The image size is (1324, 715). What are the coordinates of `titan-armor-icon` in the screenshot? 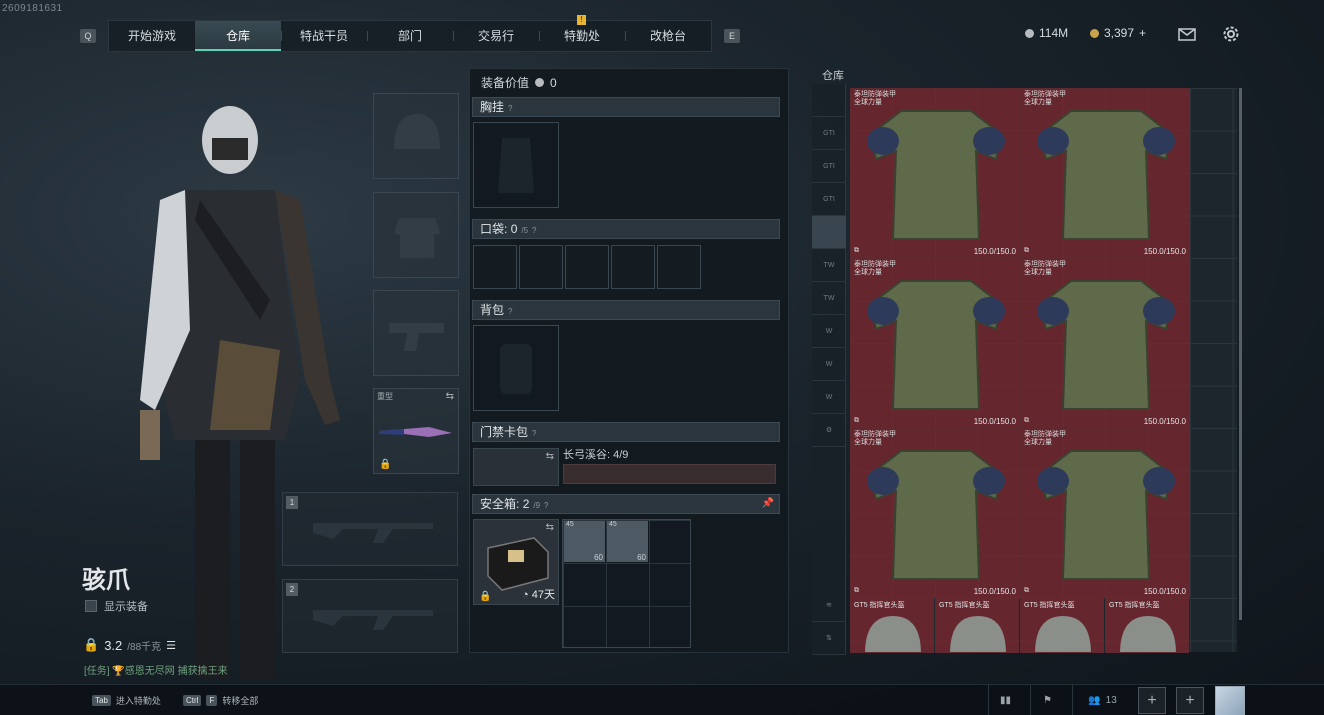 It's located at (1106, 345).